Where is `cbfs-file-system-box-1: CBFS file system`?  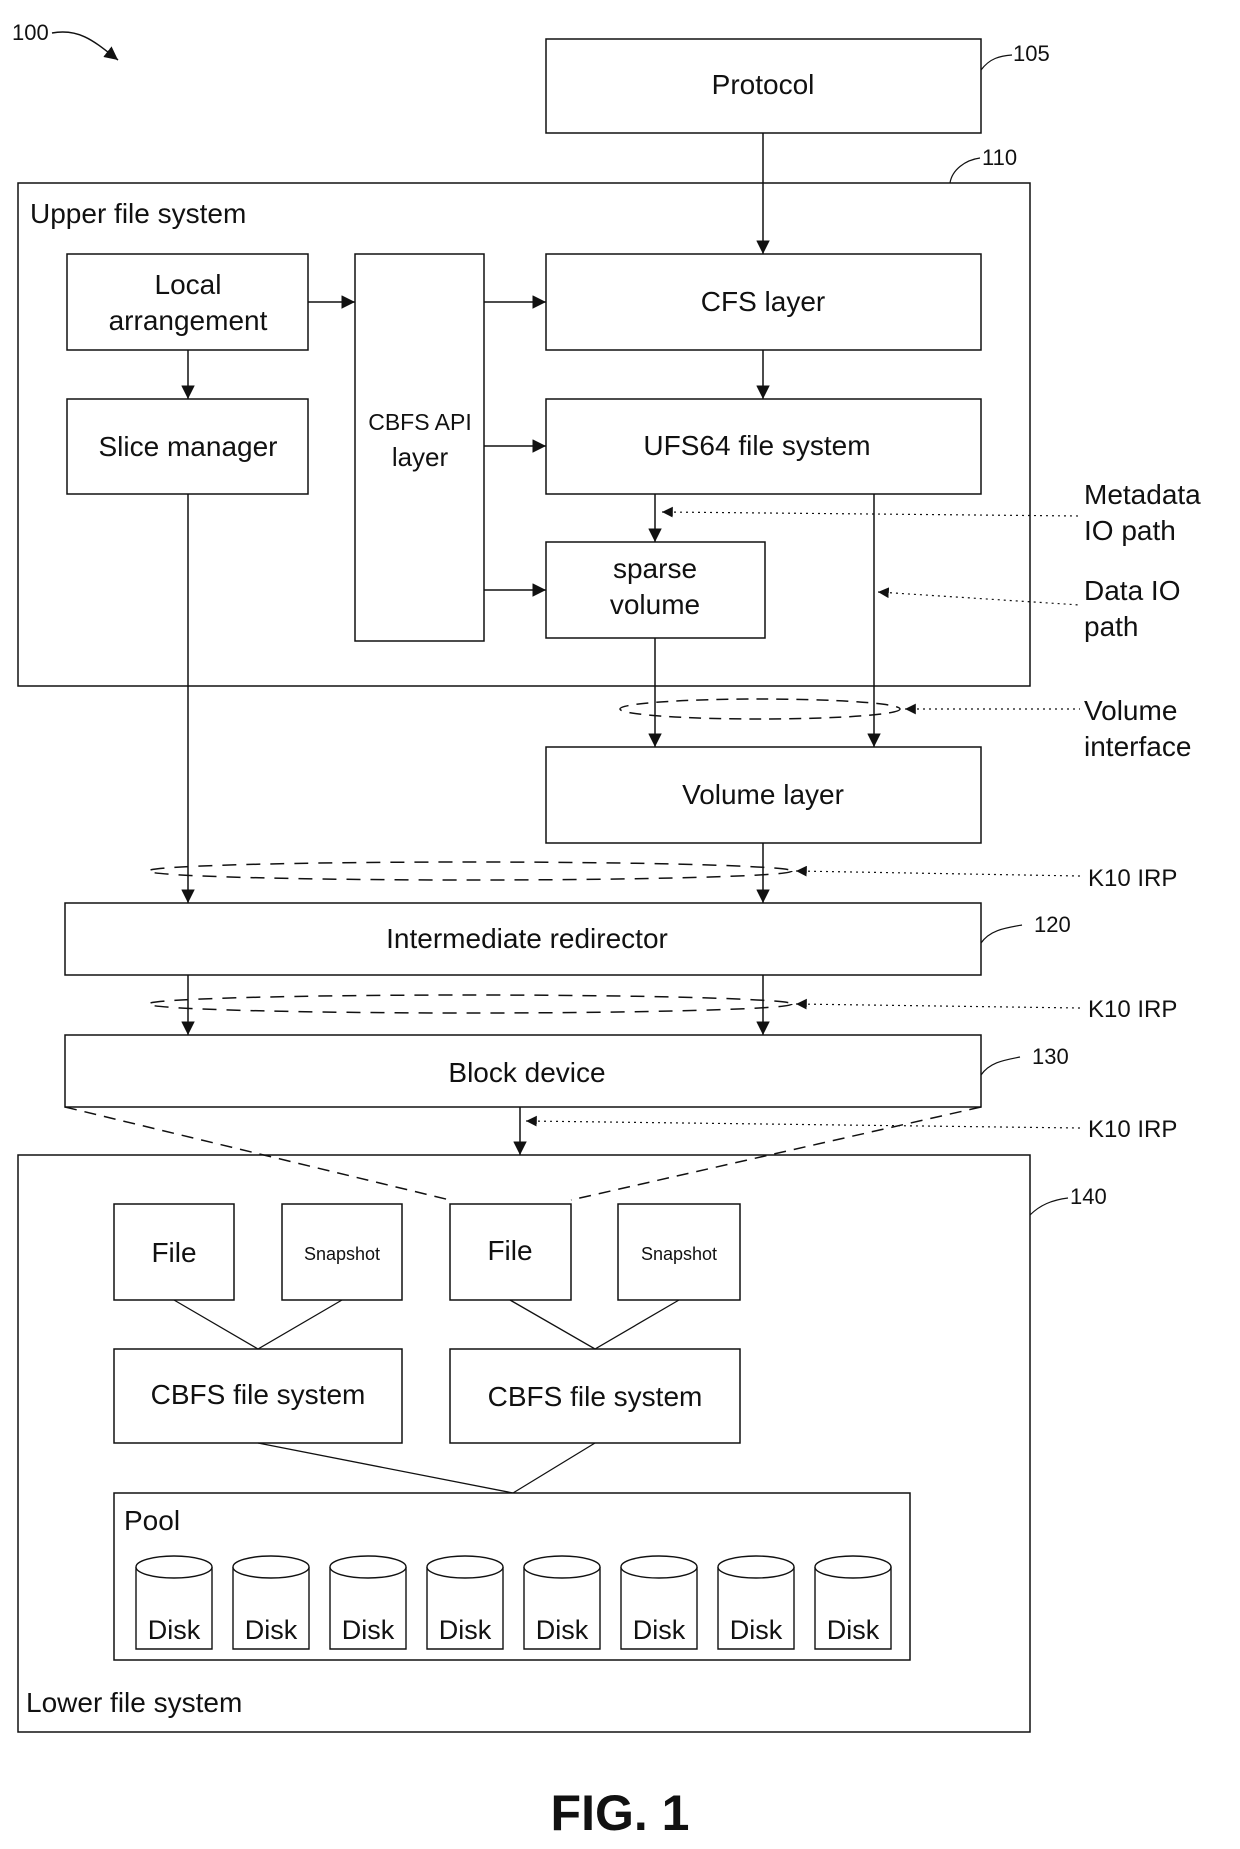 cbfs-file-system-box-1: CBFS file system is located at coordinates (258, 1396).